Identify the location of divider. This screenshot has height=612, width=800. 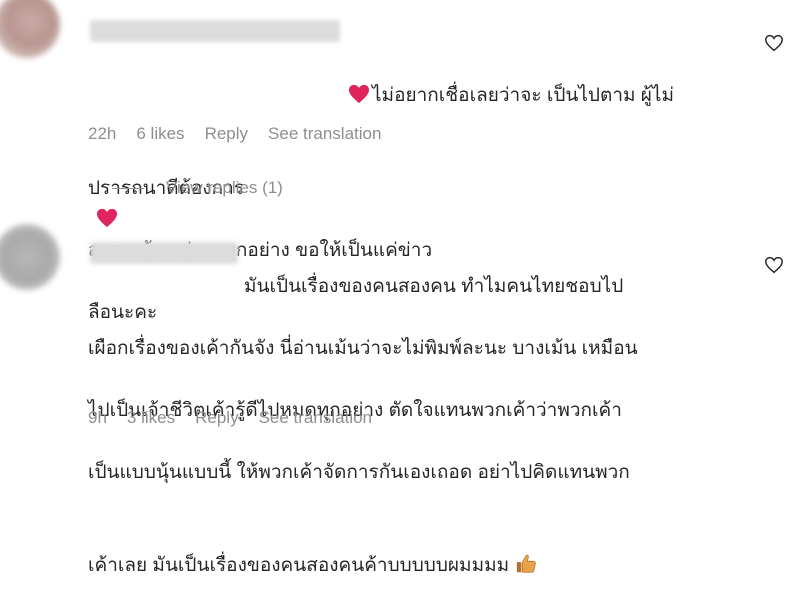
(128, 188).